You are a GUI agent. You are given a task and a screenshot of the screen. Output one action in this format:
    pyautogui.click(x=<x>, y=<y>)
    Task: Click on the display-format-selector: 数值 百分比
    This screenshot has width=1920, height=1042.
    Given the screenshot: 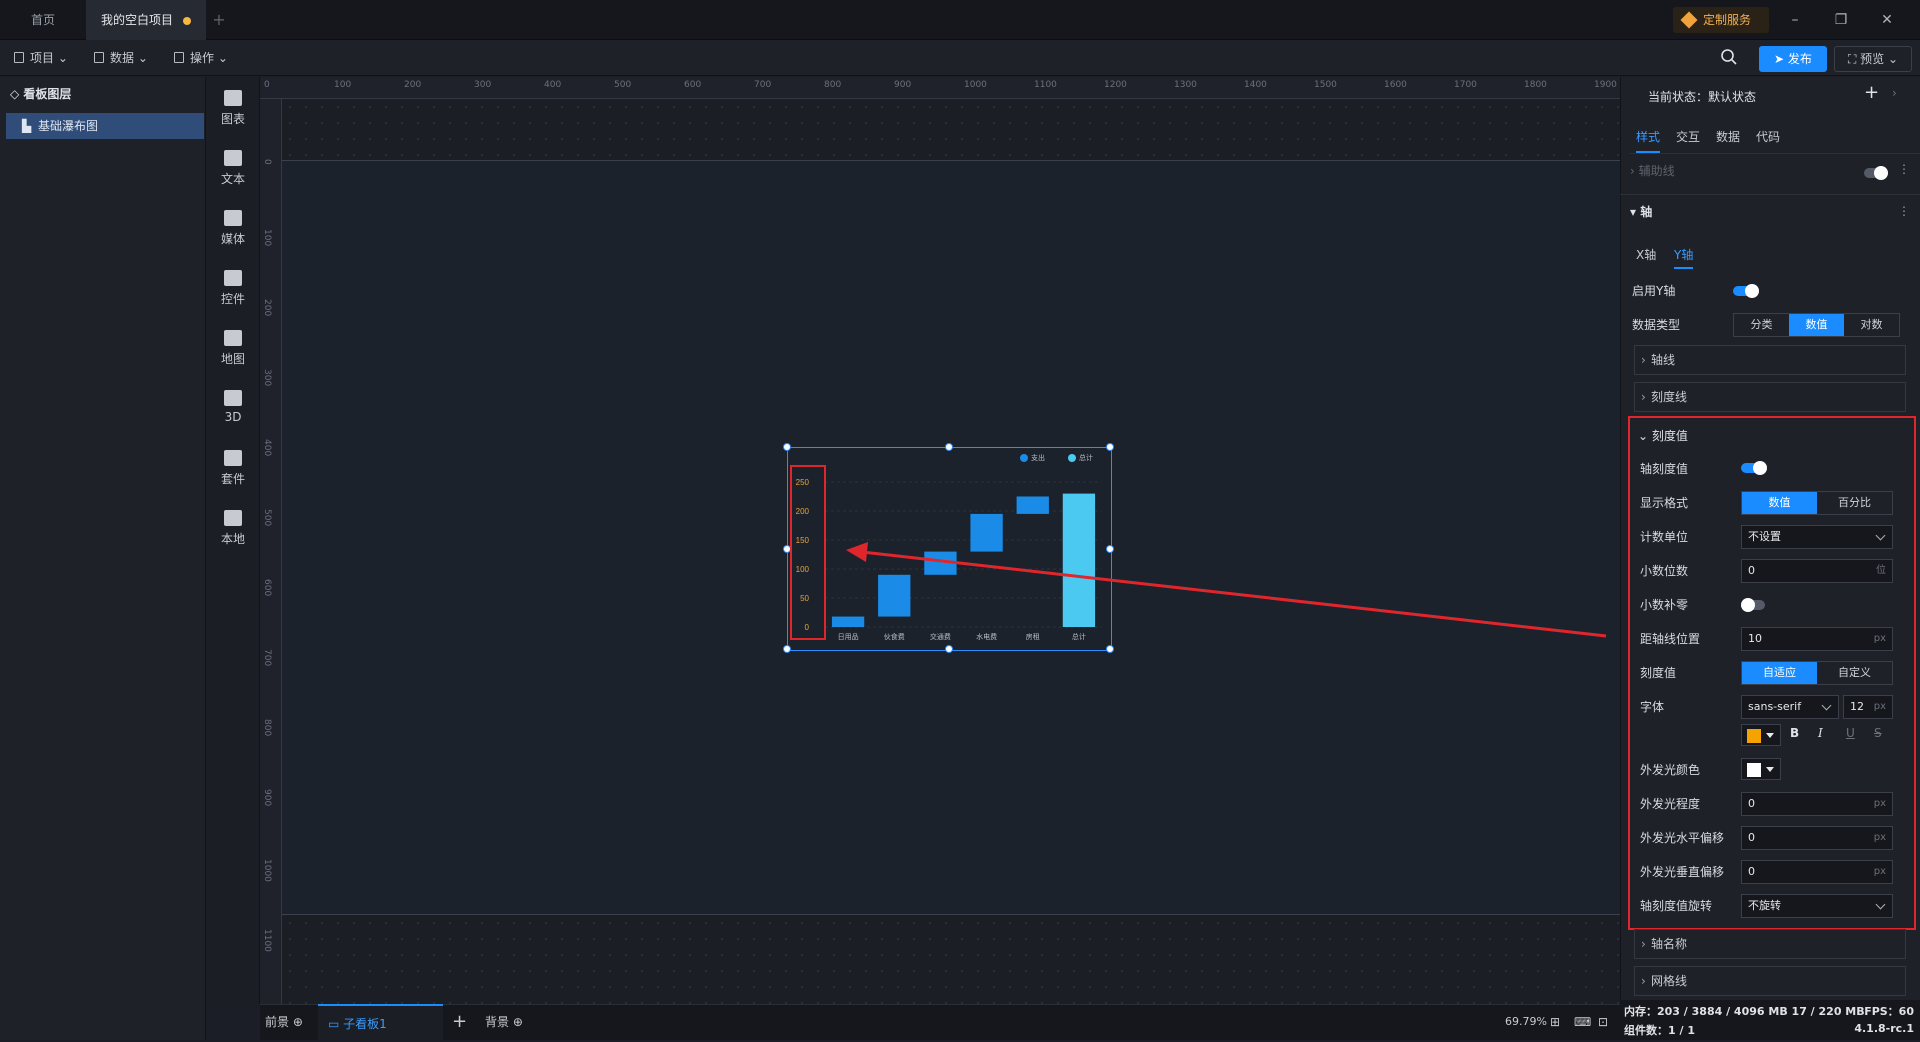 What is the action you would take?
    pyautogui.click(x=1817, y=503)
    